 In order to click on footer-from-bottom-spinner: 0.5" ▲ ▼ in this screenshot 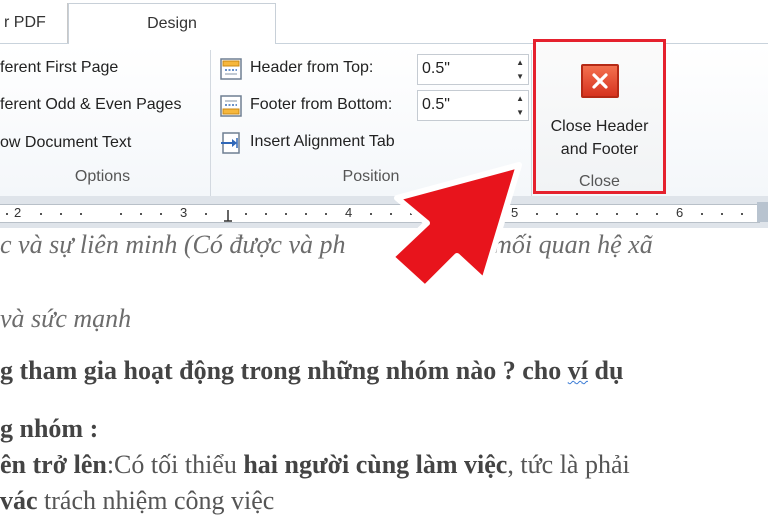, I will do `click(473, 105)`.